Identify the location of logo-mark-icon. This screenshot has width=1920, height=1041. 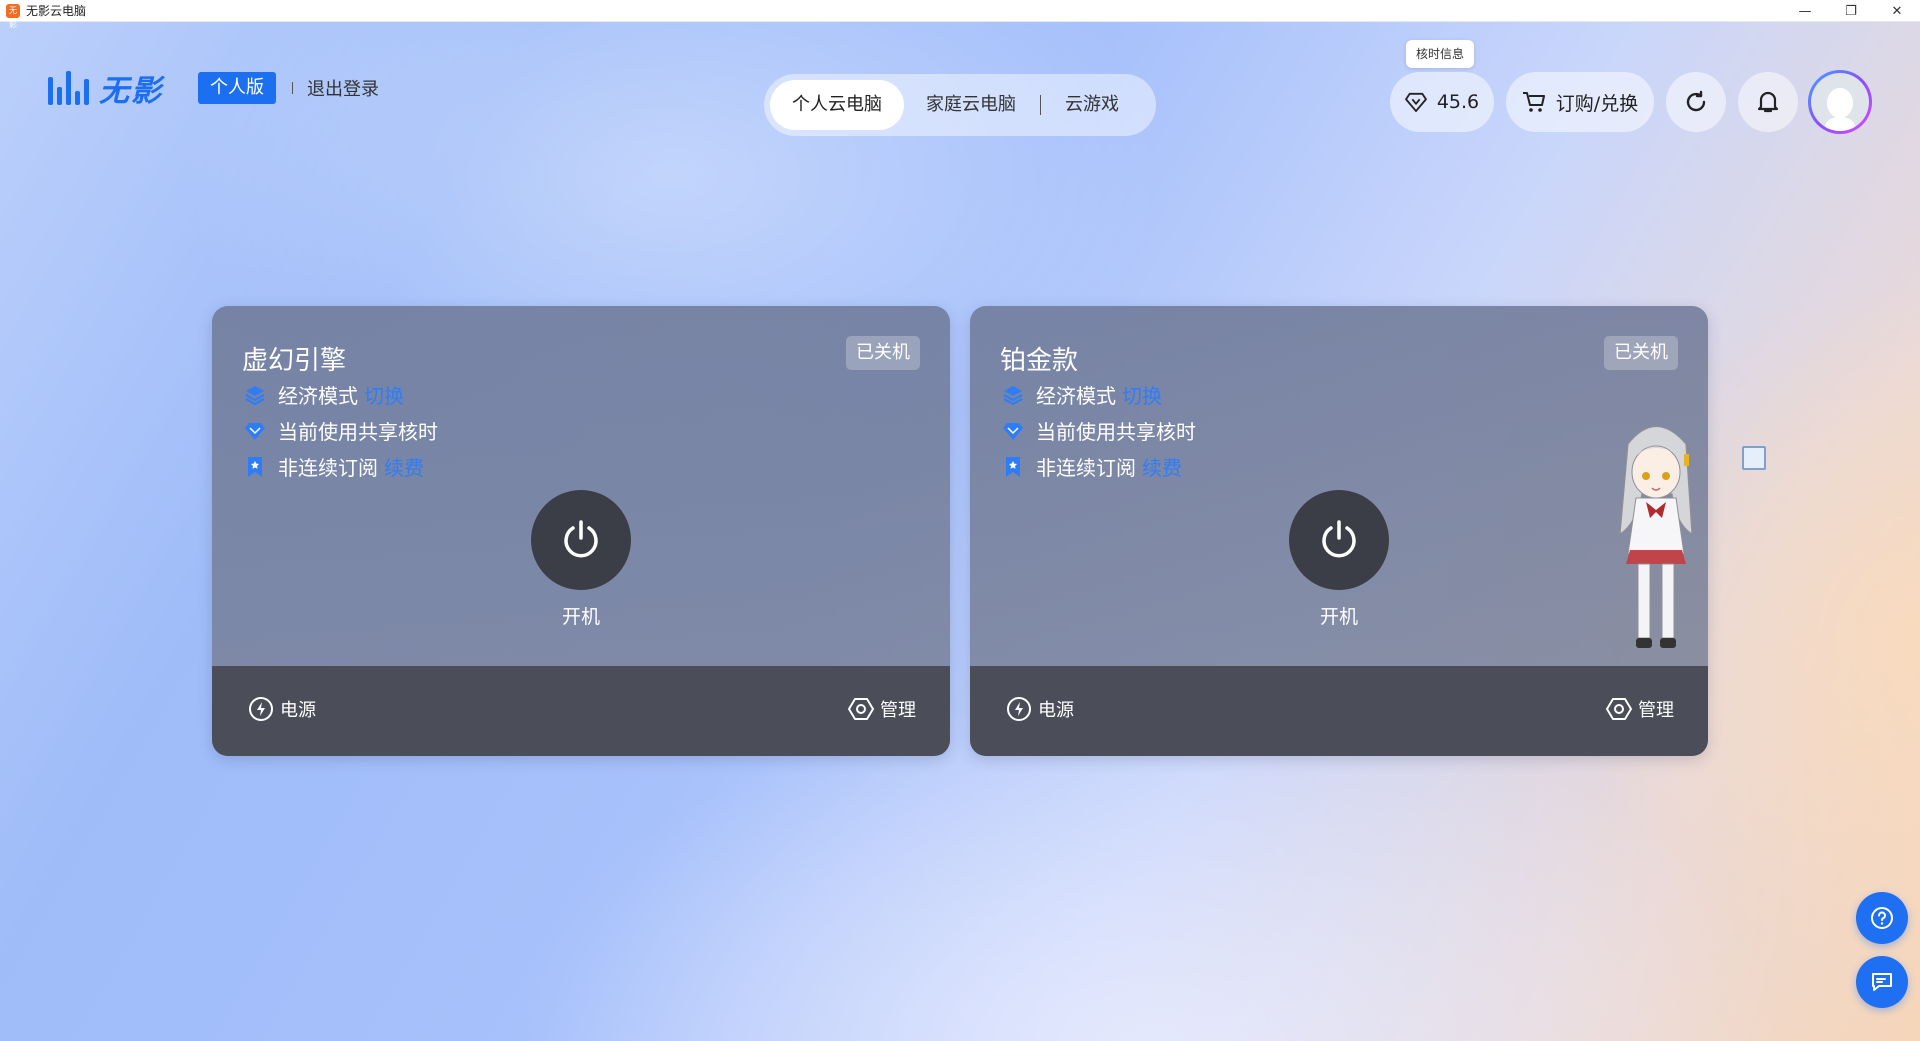
(68, 88).